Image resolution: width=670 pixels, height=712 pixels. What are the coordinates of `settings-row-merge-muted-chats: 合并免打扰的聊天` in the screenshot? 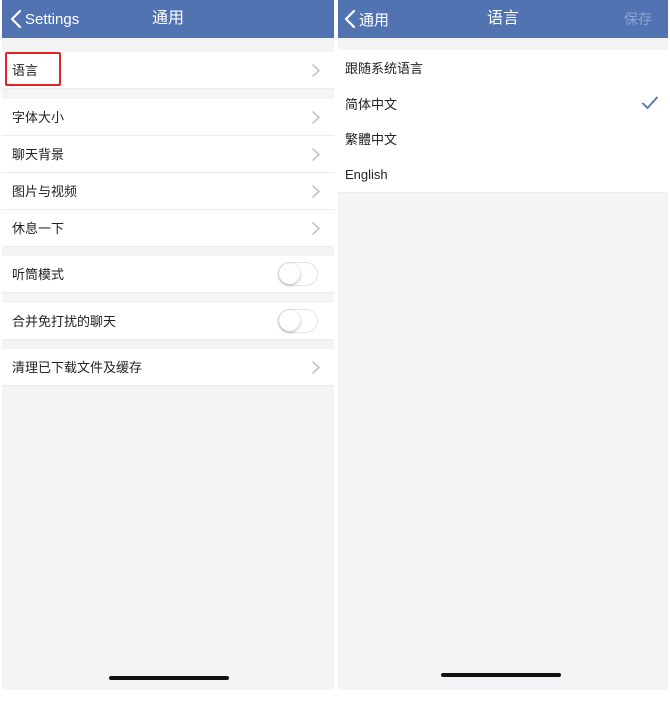 It's located at (168, 321).